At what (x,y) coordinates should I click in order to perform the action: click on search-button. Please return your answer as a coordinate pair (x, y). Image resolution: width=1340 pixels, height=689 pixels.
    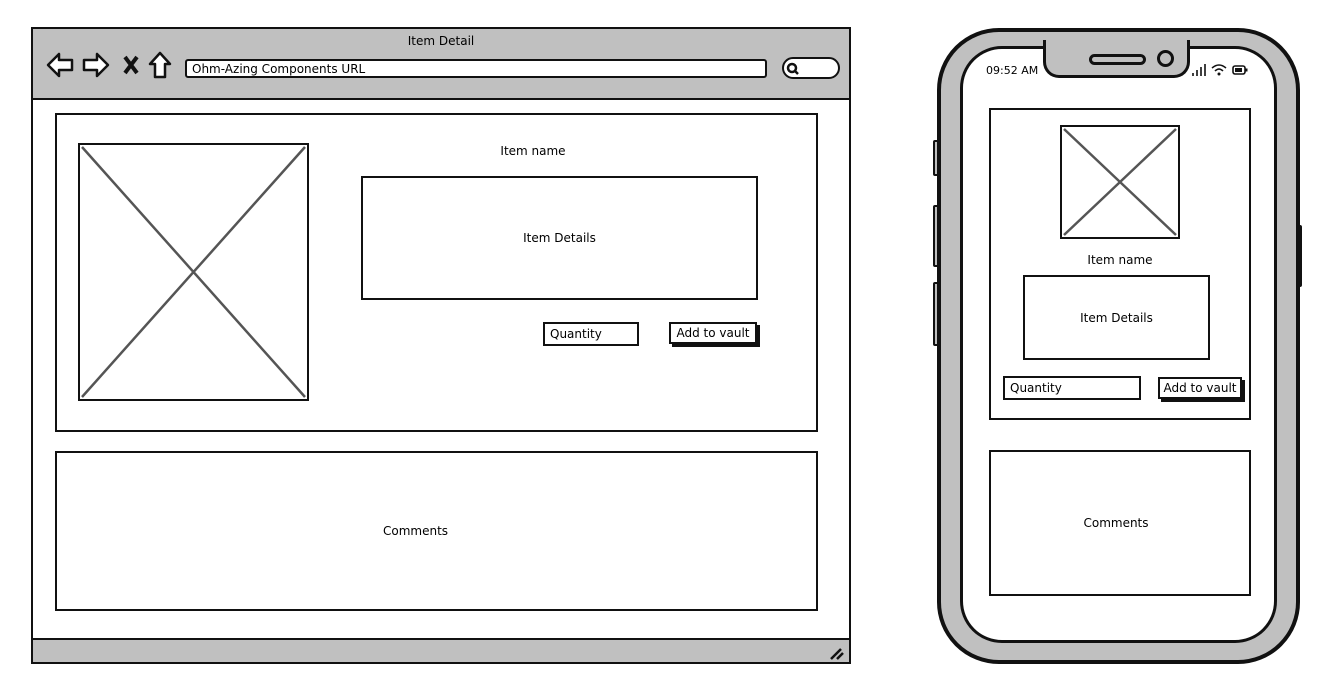
    Looking at the image, I should click on (811, 68).